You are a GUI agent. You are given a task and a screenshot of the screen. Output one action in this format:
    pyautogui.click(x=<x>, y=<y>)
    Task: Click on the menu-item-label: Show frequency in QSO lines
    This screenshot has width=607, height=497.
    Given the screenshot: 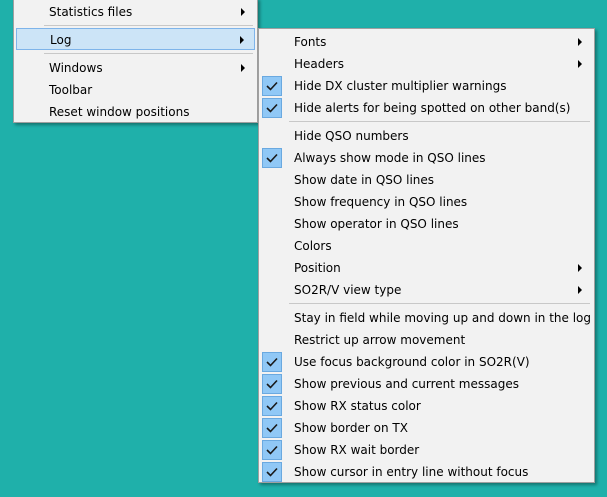 What is the action you would take?
    pyautogui.click(x=381, y=202)
    